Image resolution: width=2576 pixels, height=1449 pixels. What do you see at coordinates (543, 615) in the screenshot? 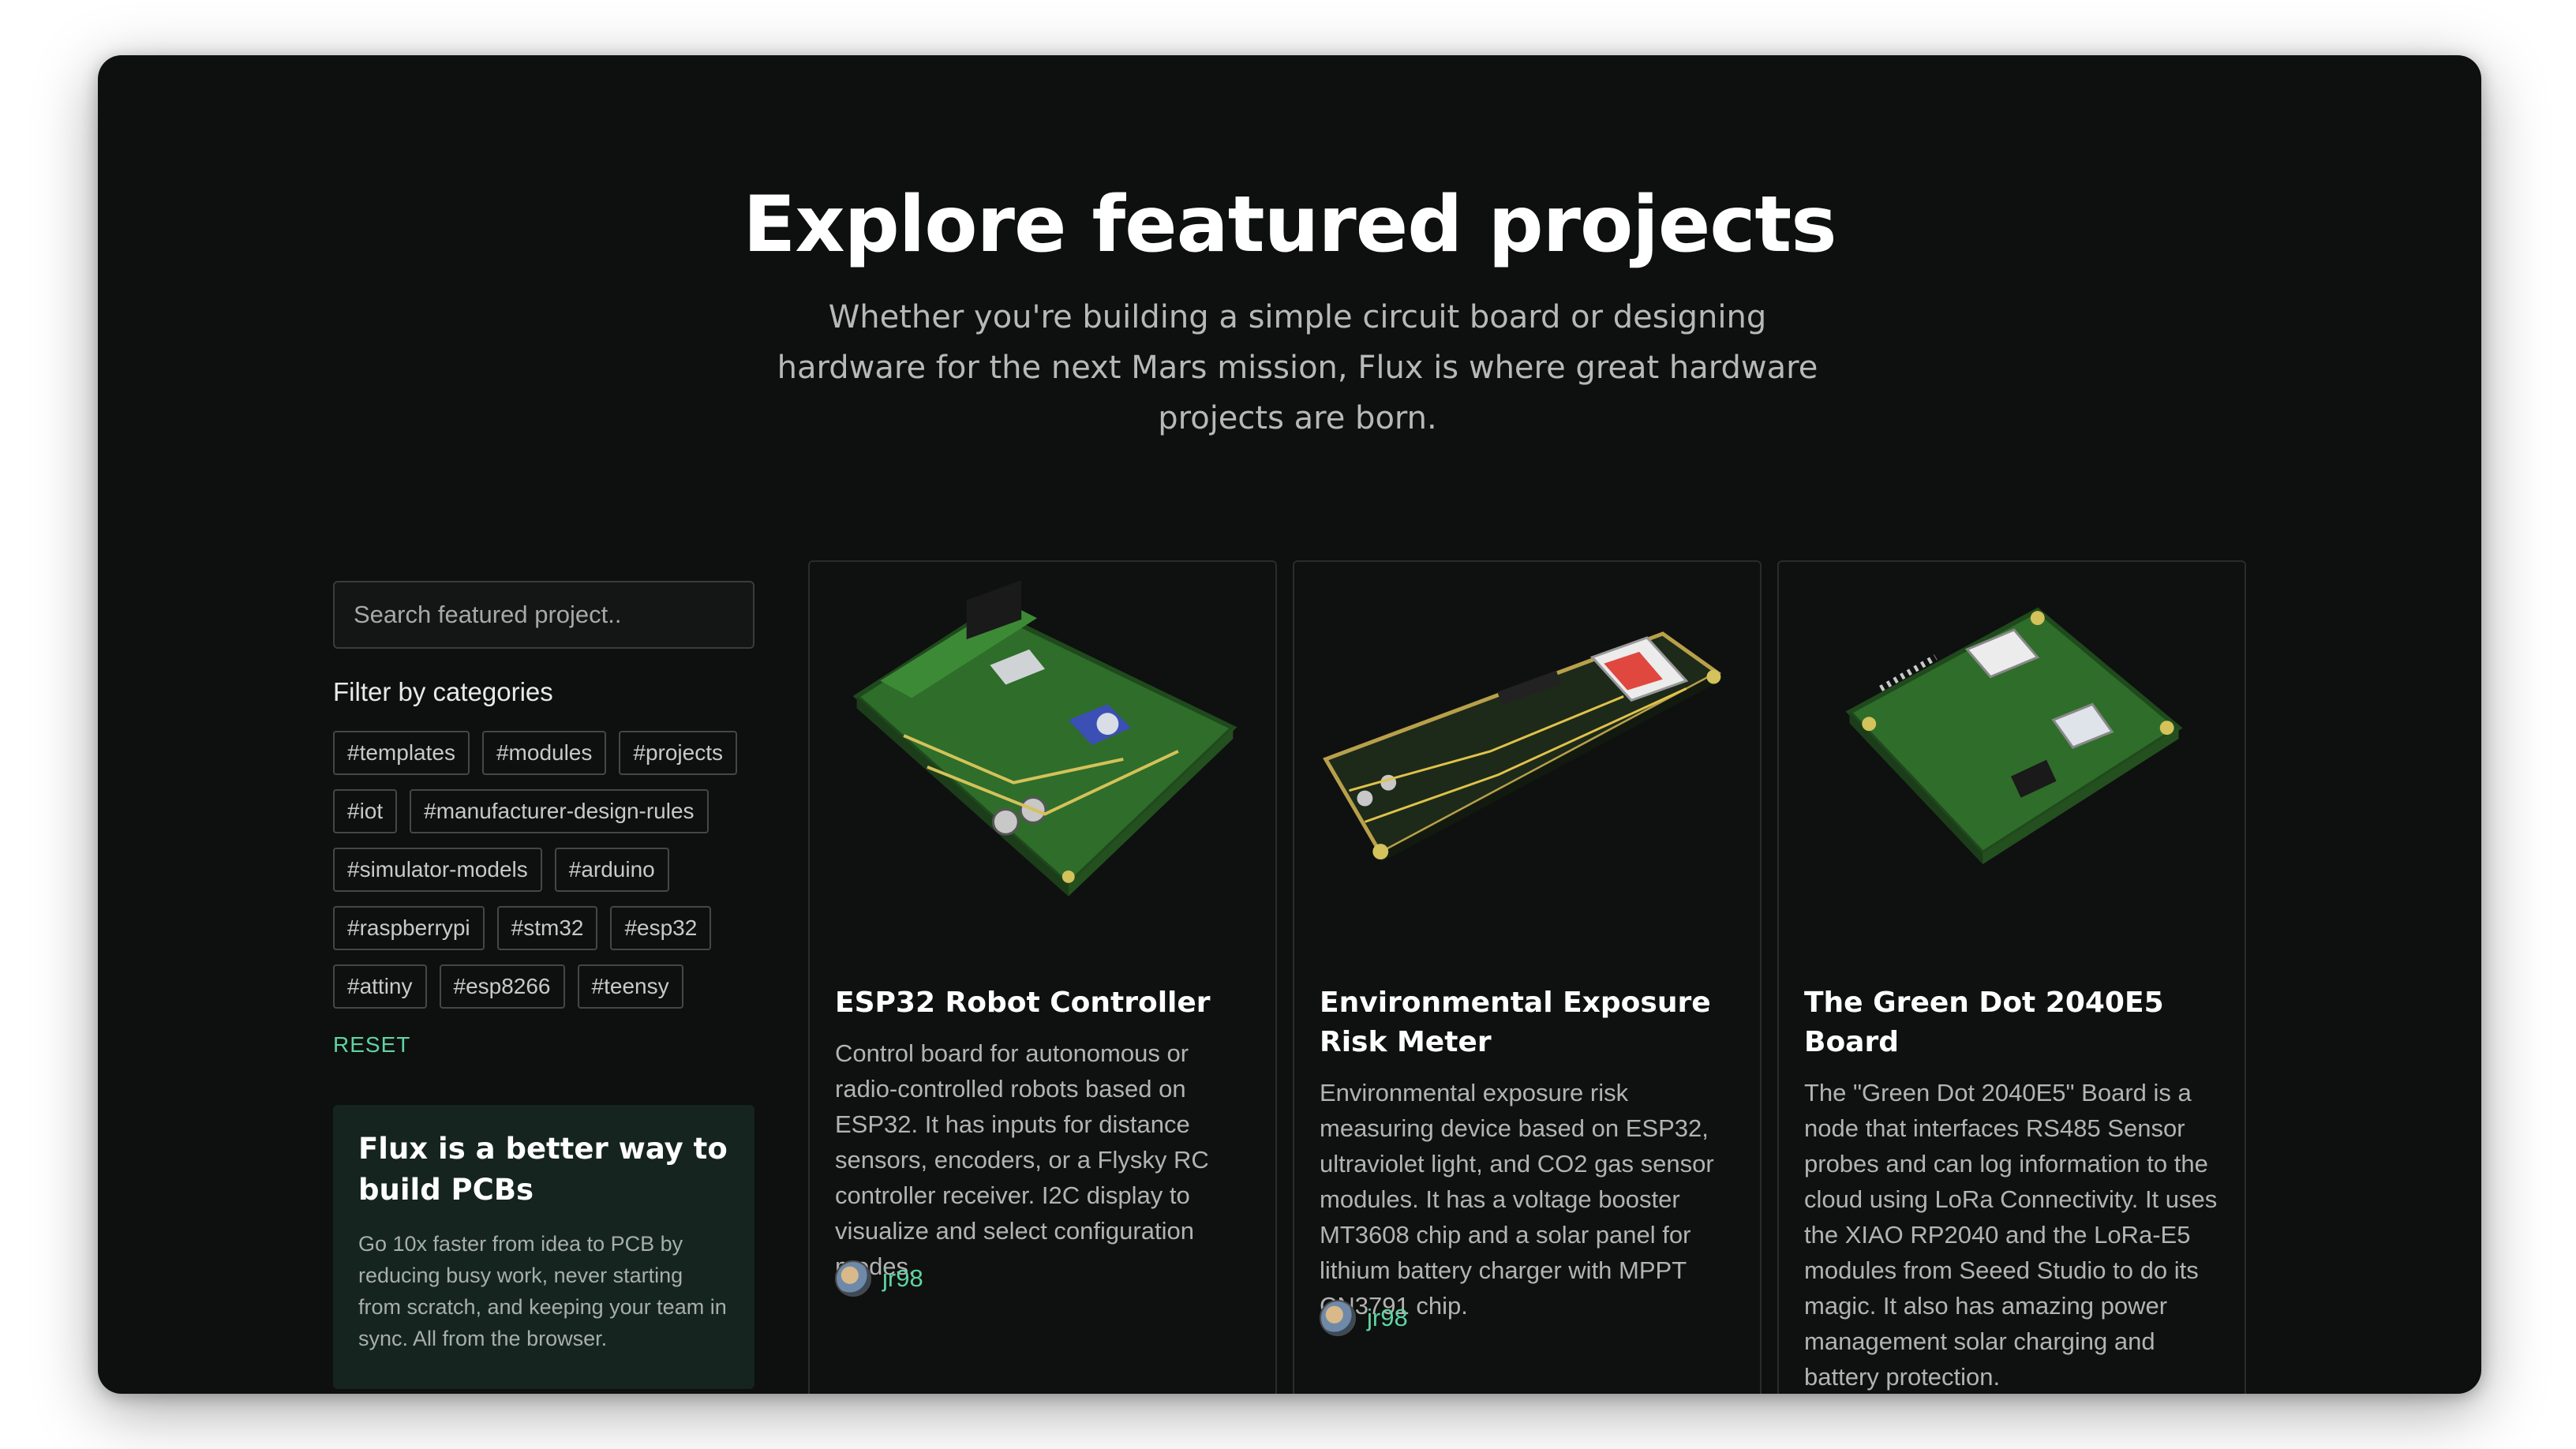
I see `search-input` at bounding box center [543, 615].